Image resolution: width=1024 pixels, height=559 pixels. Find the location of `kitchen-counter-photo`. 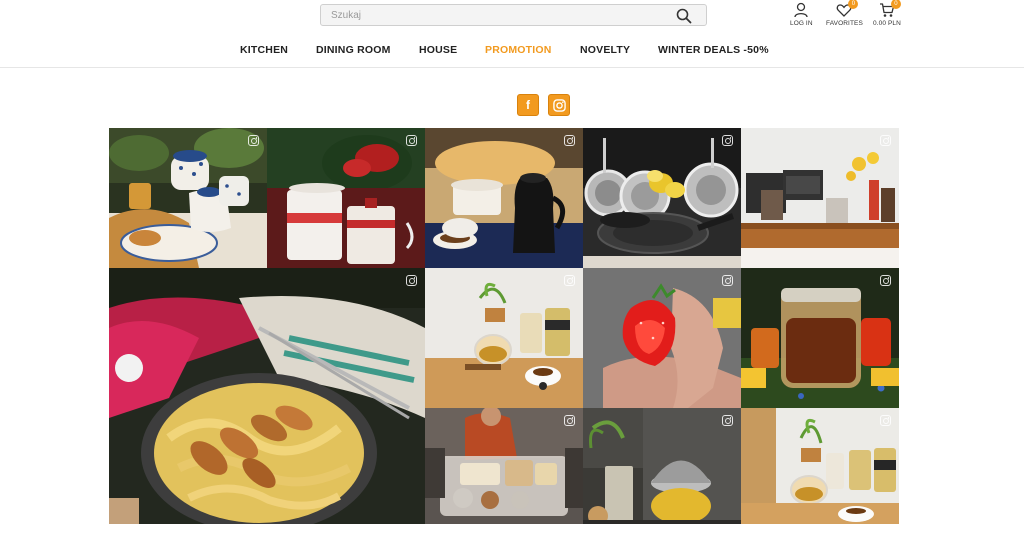

kitchen-counter-photo is located at coordinates (820, 198).